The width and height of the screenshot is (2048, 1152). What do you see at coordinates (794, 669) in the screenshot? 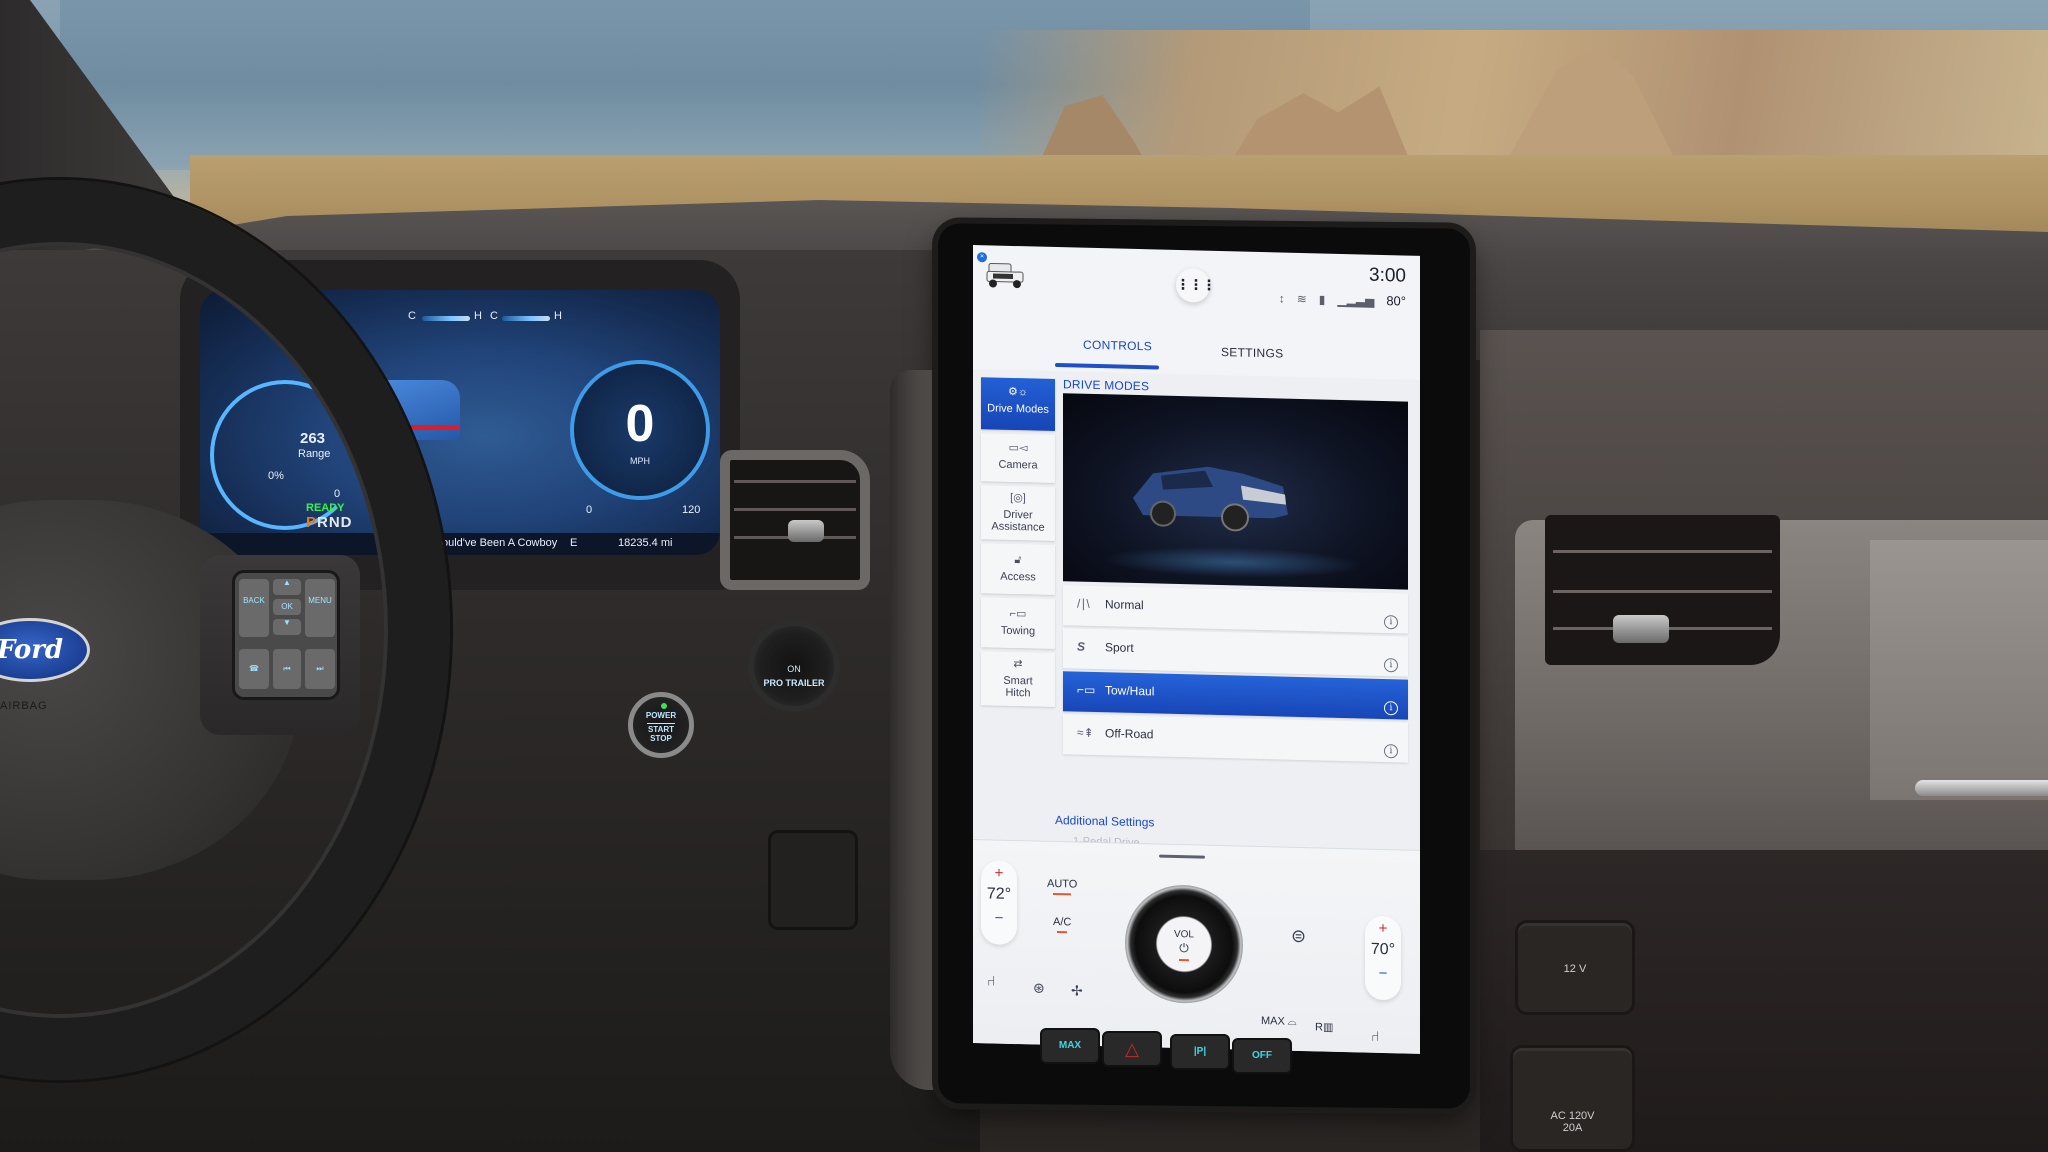
I see `knob-on-label: ON` at bounding box center [794, 669].